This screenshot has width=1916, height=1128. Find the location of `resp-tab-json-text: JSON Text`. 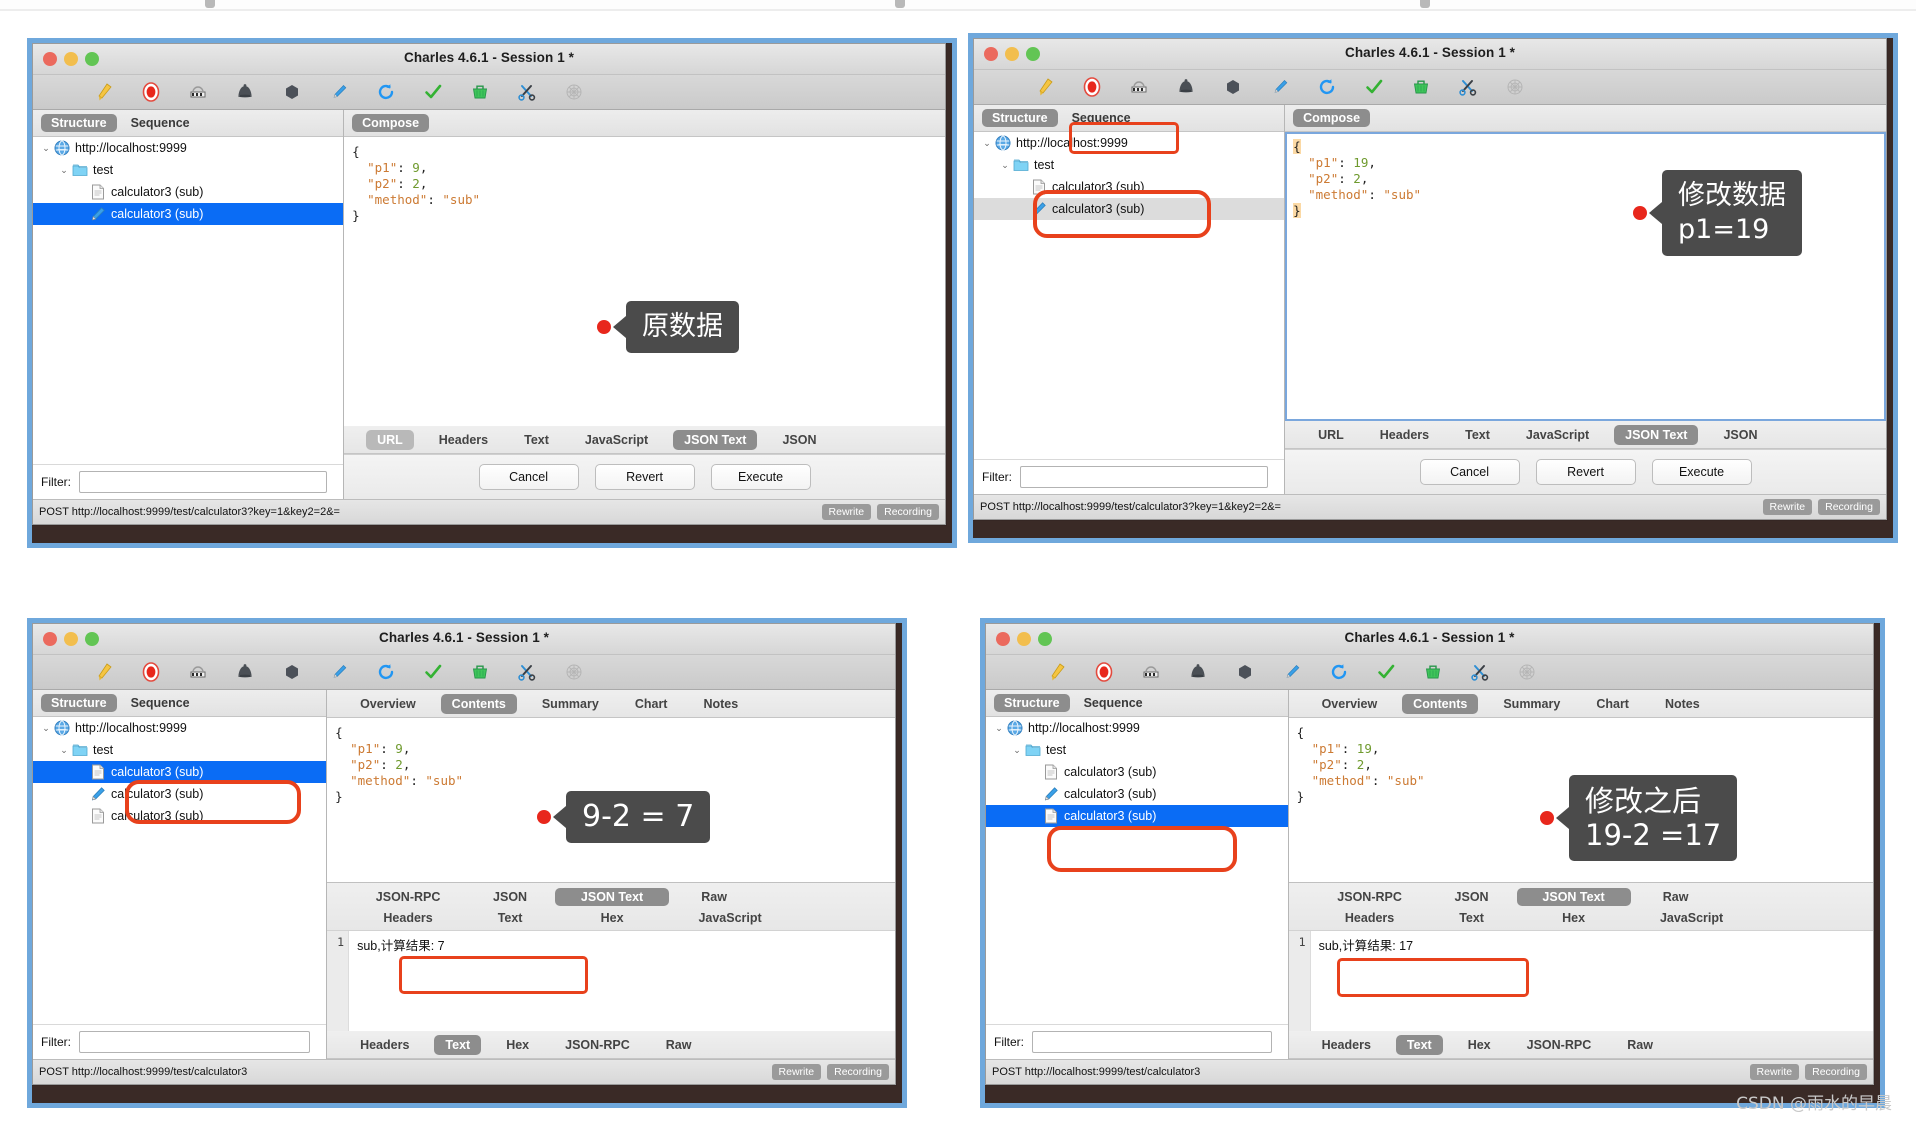

resp-tab-json-text: JSON Text is located at coordinates (1573, 896).